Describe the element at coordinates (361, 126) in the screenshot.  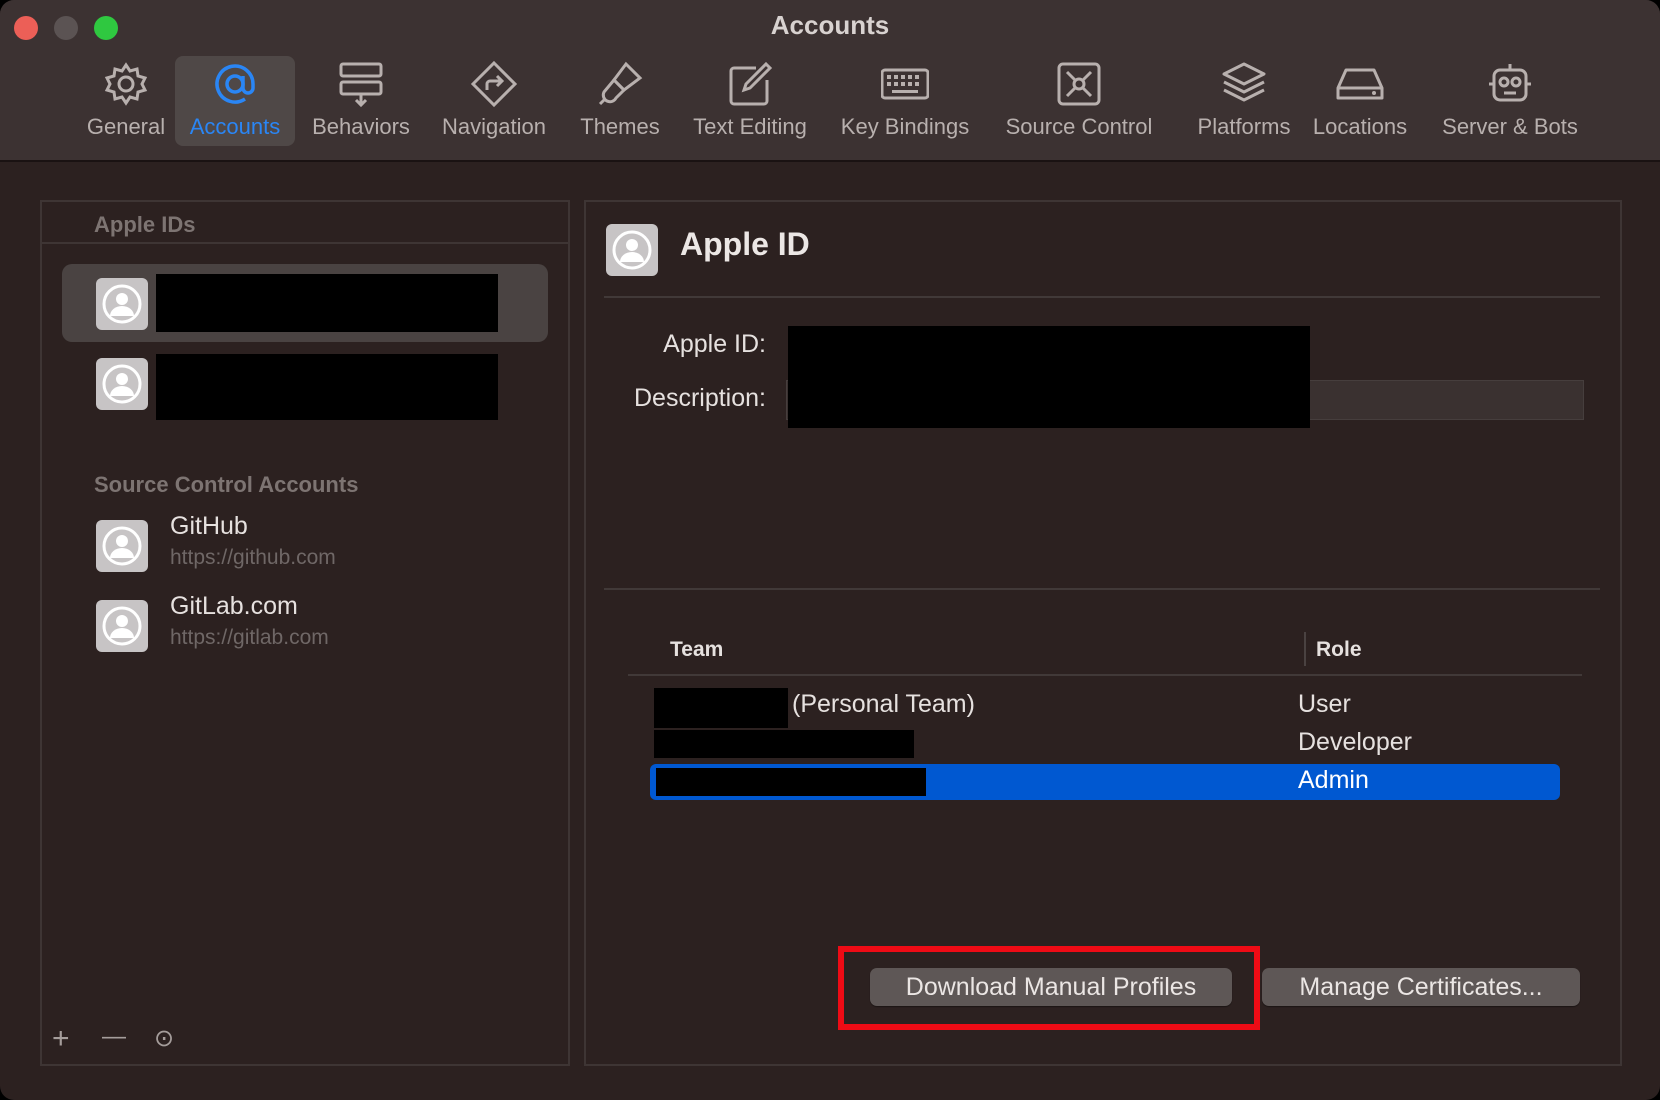
I see `tab-label: Behaviors` at that location.